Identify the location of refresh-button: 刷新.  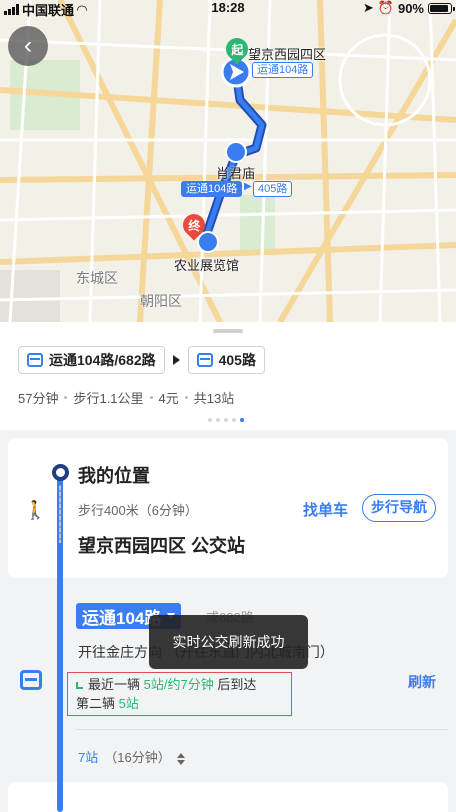
(422, 682).